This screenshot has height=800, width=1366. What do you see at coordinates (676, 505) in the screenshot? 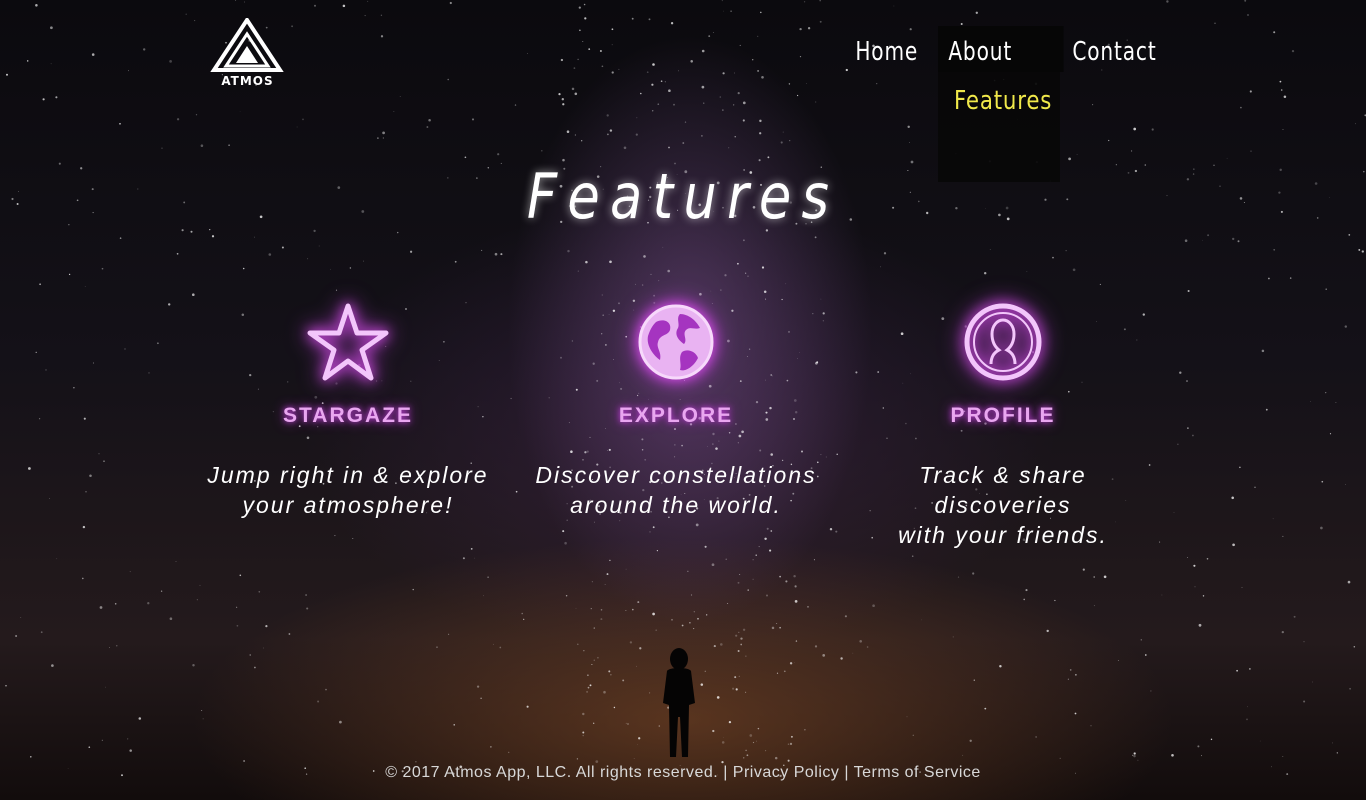
I see `feature-desc-line: around the world.` at bounding box center [676, 505].